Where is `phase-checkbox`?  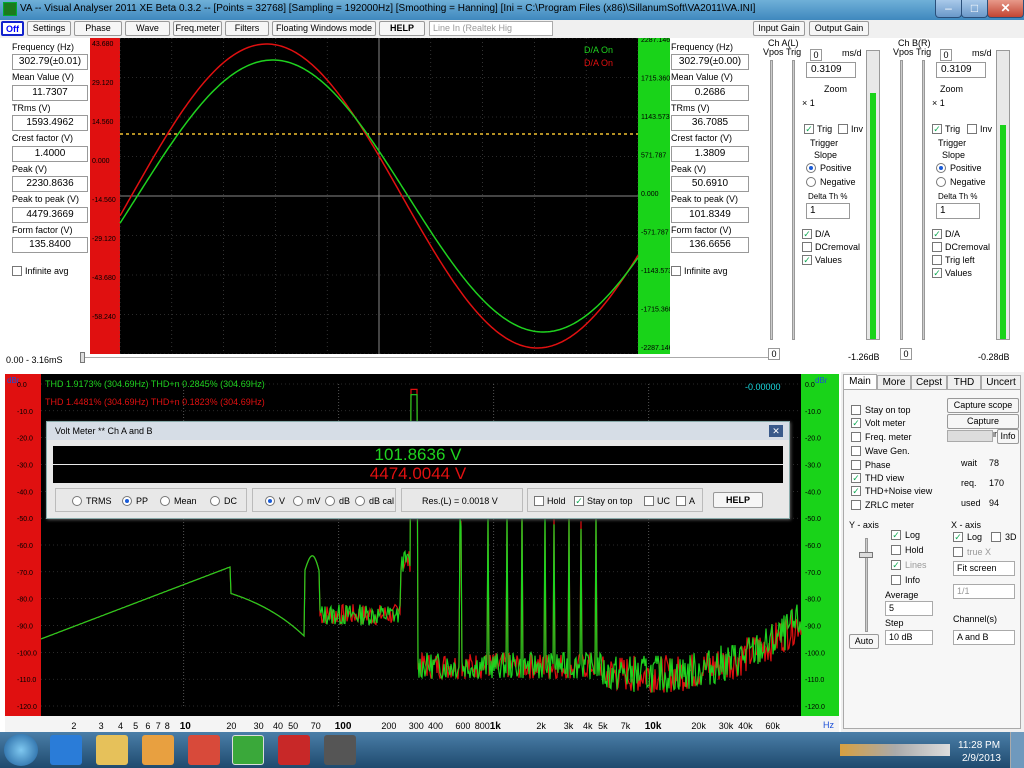 phase-checkbox is located at coordinates (856, 465).